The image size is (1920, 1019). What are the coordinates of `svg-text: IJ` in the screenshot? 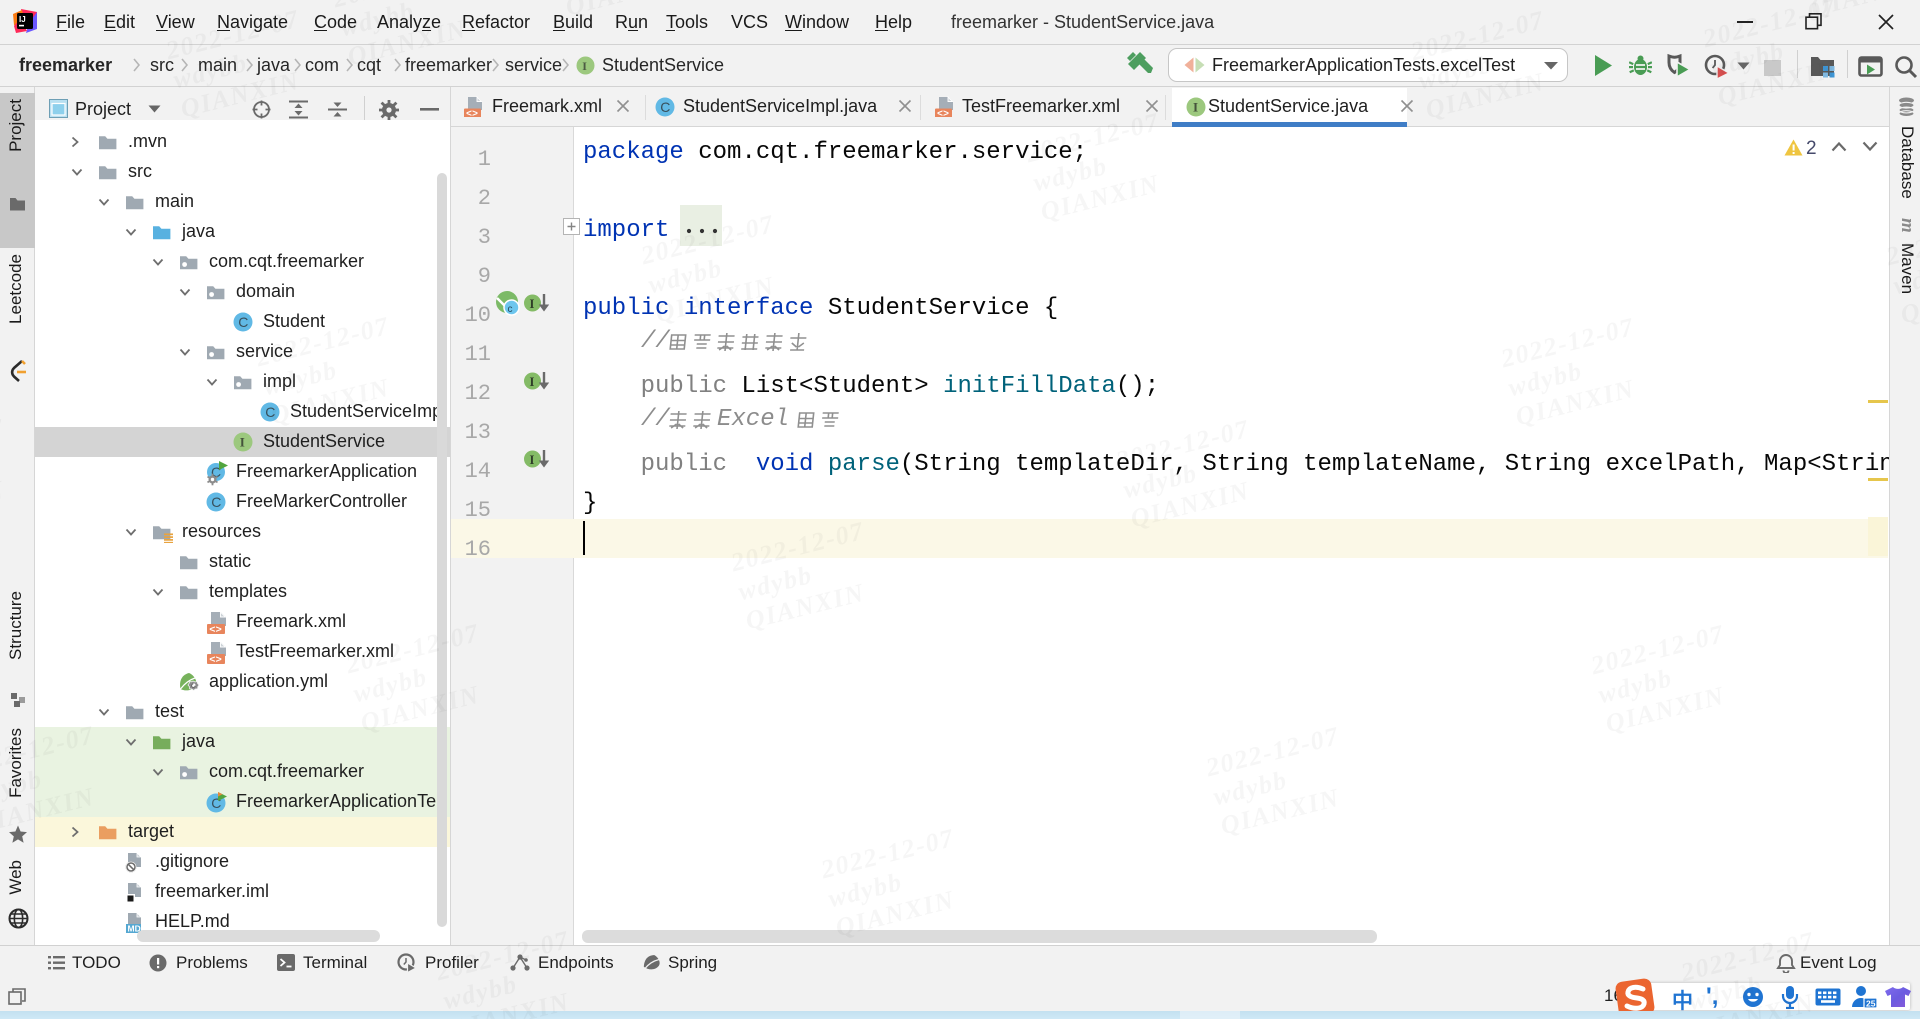 It's located at (22, 19).